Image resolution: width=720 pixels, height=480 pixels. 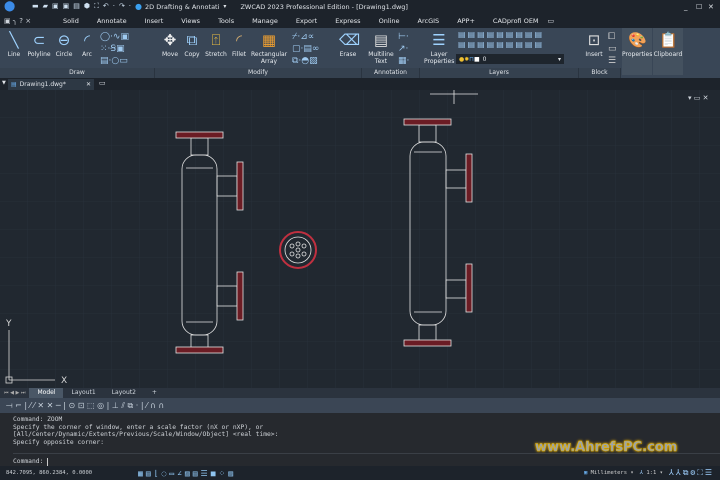 What do you see at coordinates (39, 40) in the screenshot?
I see `polyline-icon: ⊂` at bounding box center [39, 40].